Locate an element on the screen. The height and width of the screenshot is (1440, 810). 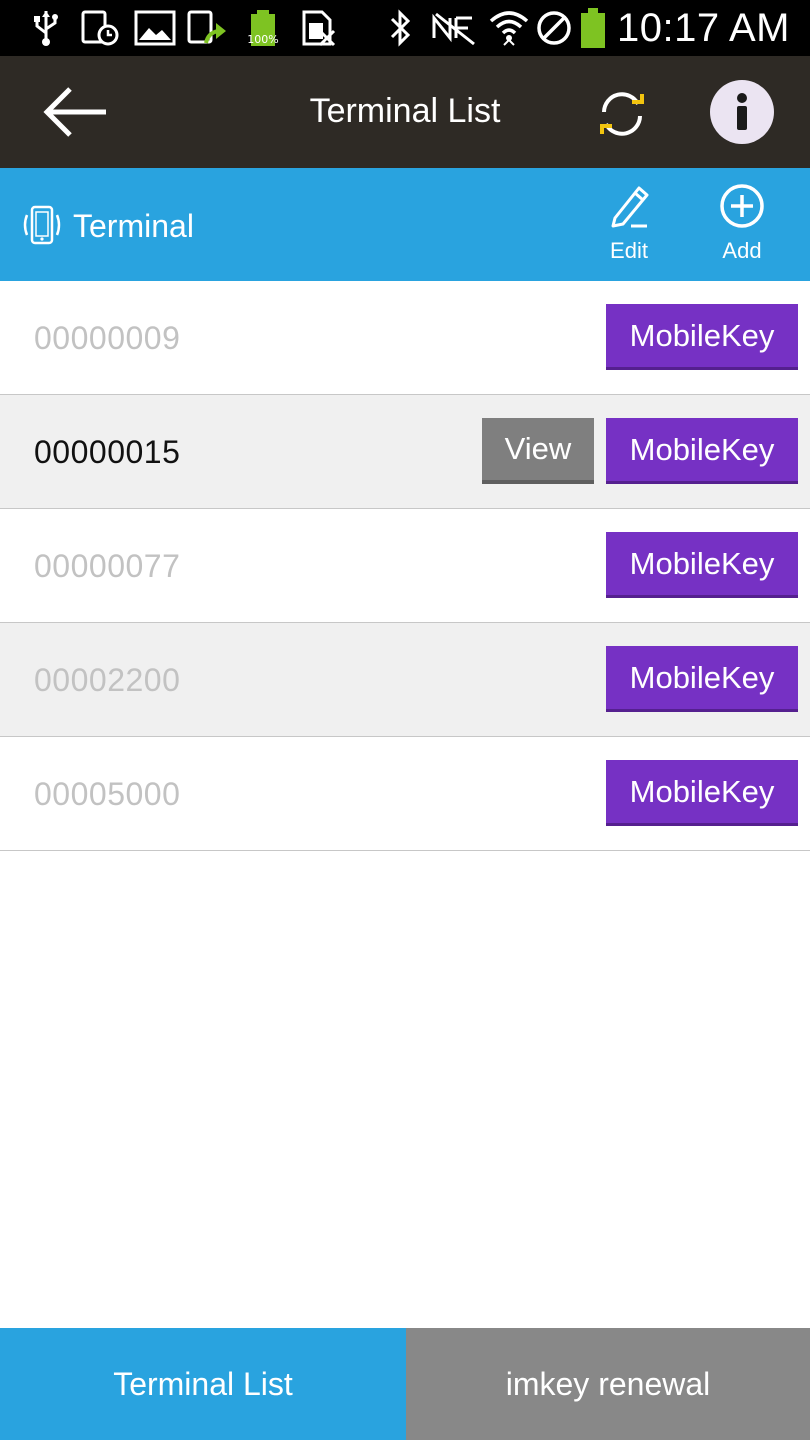
app-bar: Terminal List is located at coordinates (405, 112).